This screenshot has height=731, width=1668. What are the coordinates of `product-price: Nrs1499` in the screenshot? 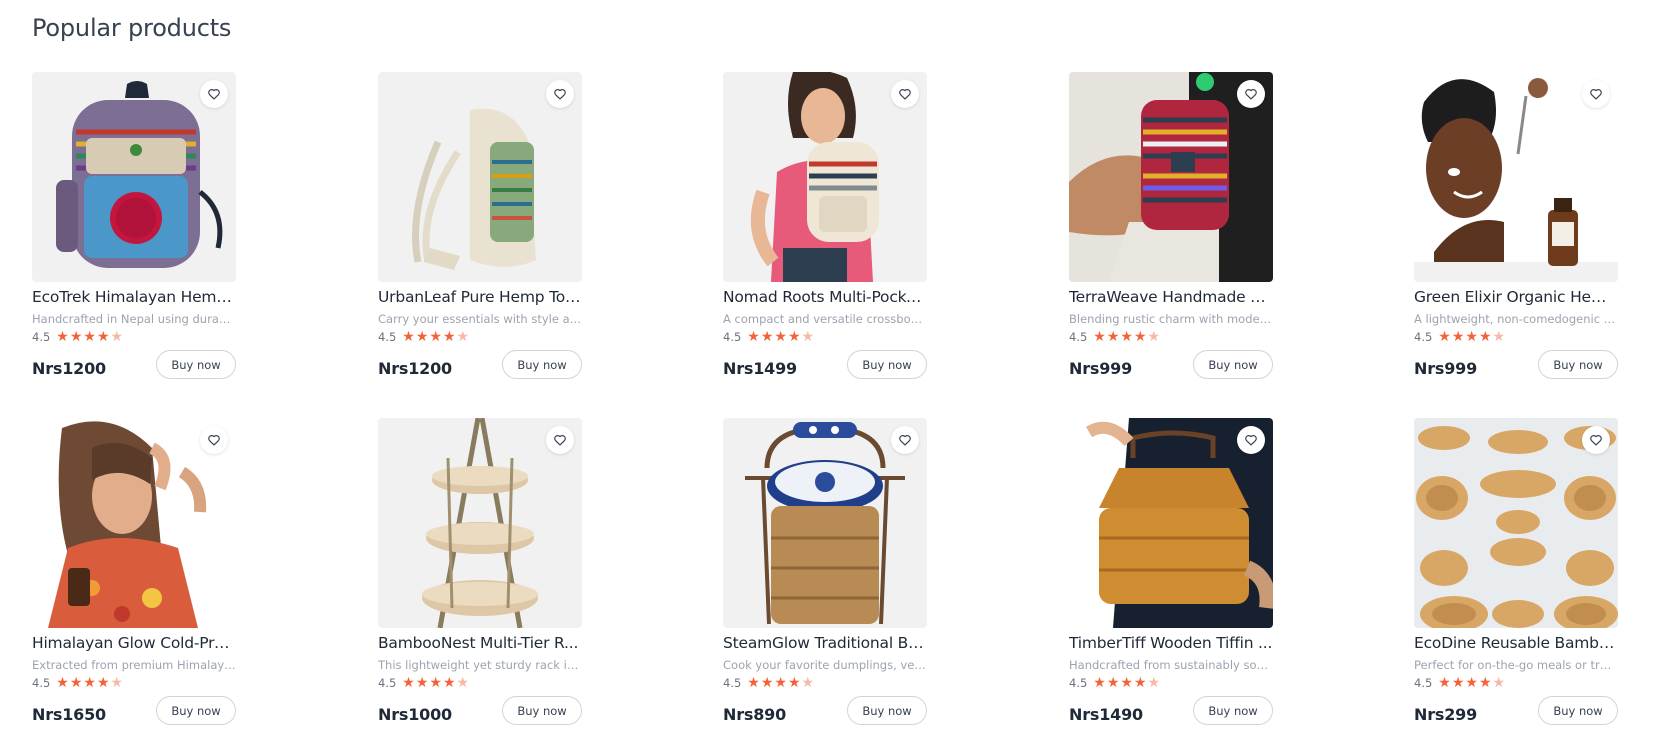 It's located at (760, 368).